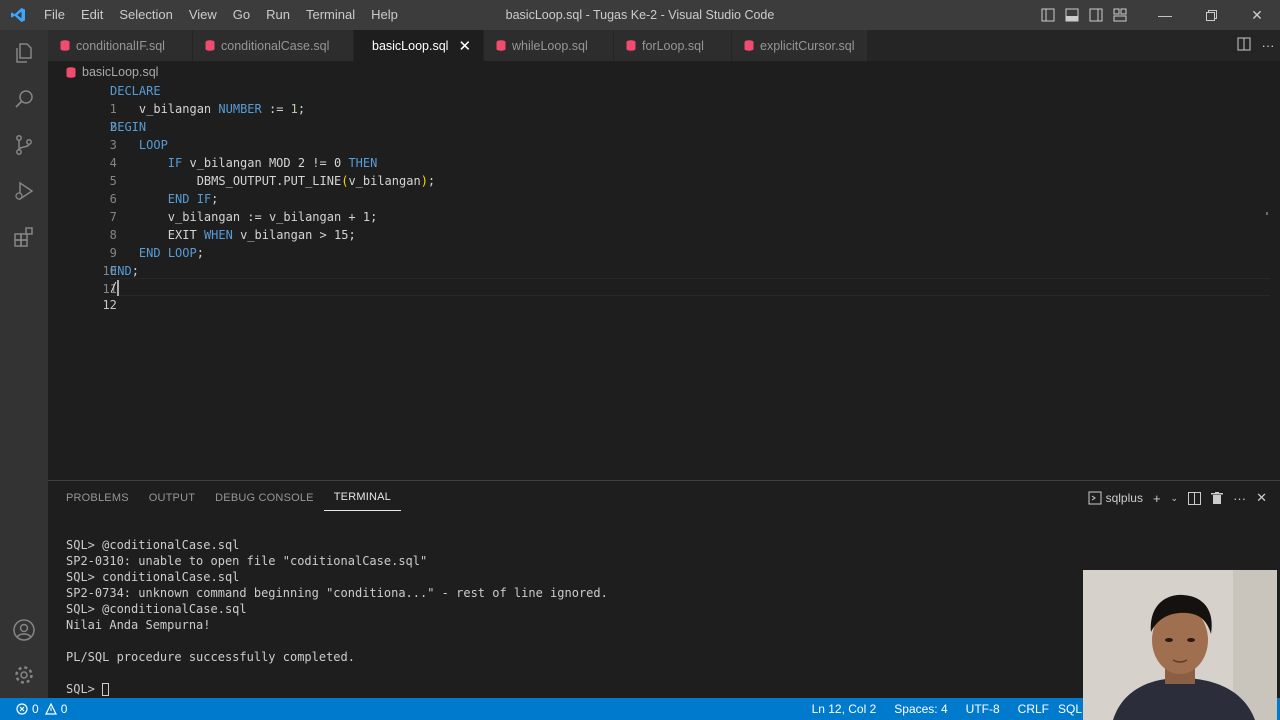  Describe the element at coordinates (1165, 15) in the screenshot. I see `minimize-icon: —` at that location.